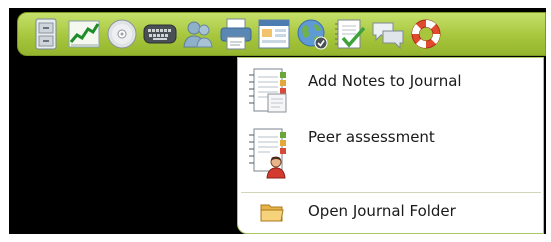 The image size is (551, 242). What do you see at coordinates (268, 90) in the screenshot?
I see `journal-notes-icon` at bounding box center [268, 90].